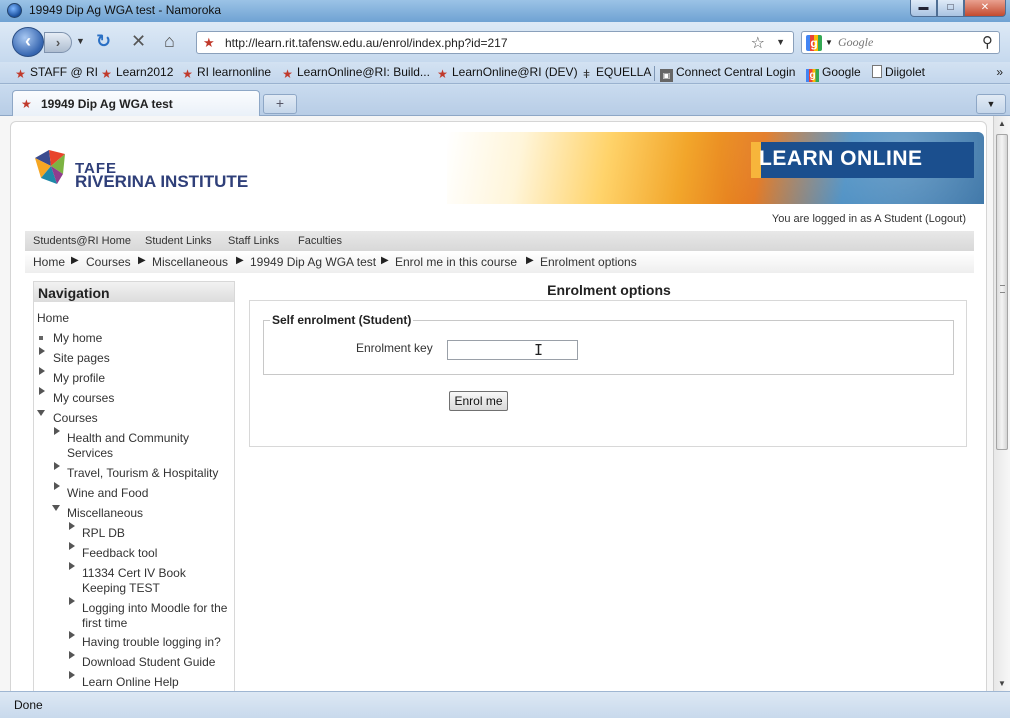 The width and height of the screenshot is (1010, 718). I want to click on logo-text-institute: RIVERINA INSTITUTE, so click(162, 181).